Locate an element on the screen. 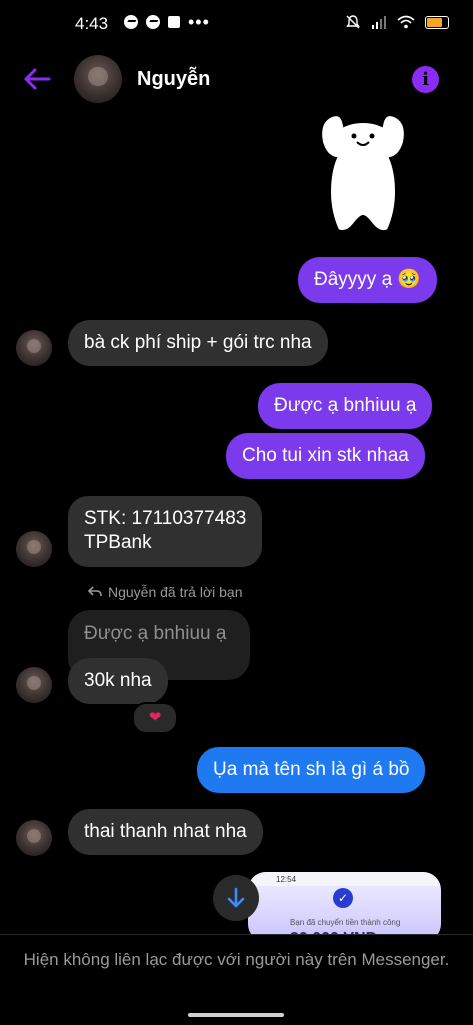 The width and height of the screenshot is (473, 1025). preview-caption: Bạn đã chuyển tiền thành công is located at coordinates (345, 922).